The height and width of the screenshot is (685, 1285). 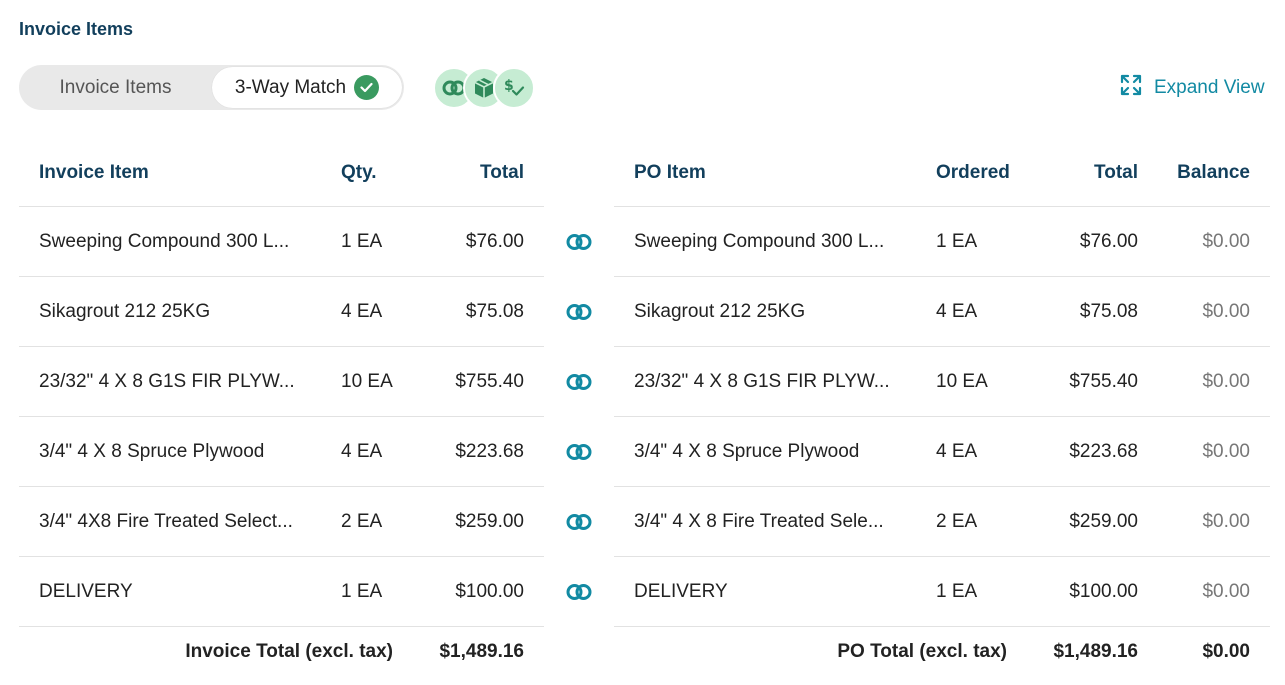 I want to click on invoice-total-row: Invoice Total (excl. tax) $1,489.16, so click(x=281, y=652).